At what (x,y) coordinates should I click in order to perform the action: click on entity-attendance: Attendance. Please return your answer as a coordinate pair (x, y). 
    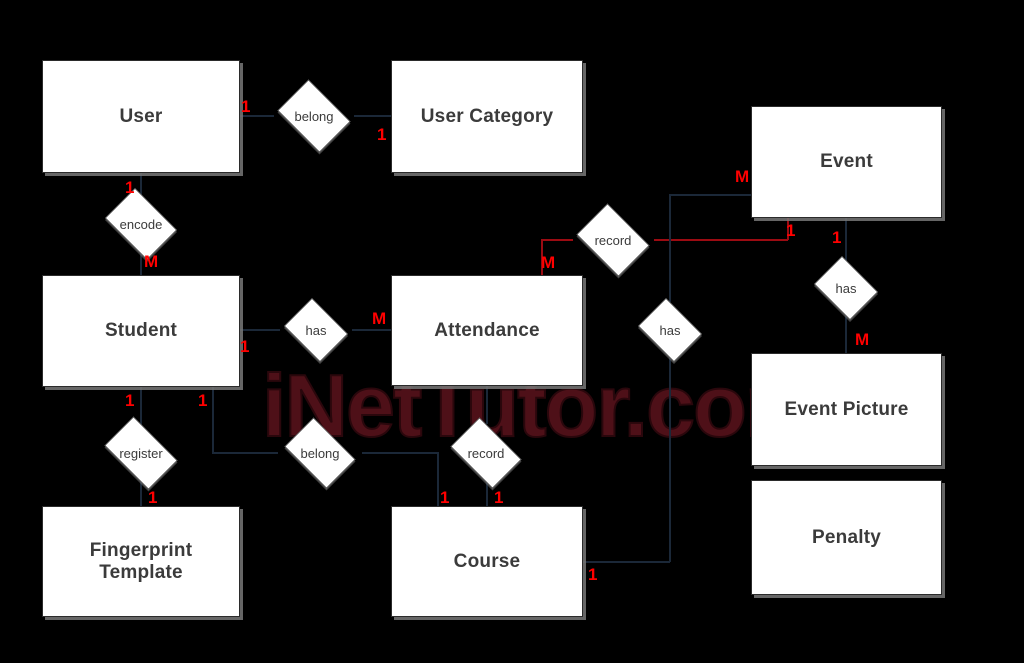
    Looking at the image, I should click on (487, 330).